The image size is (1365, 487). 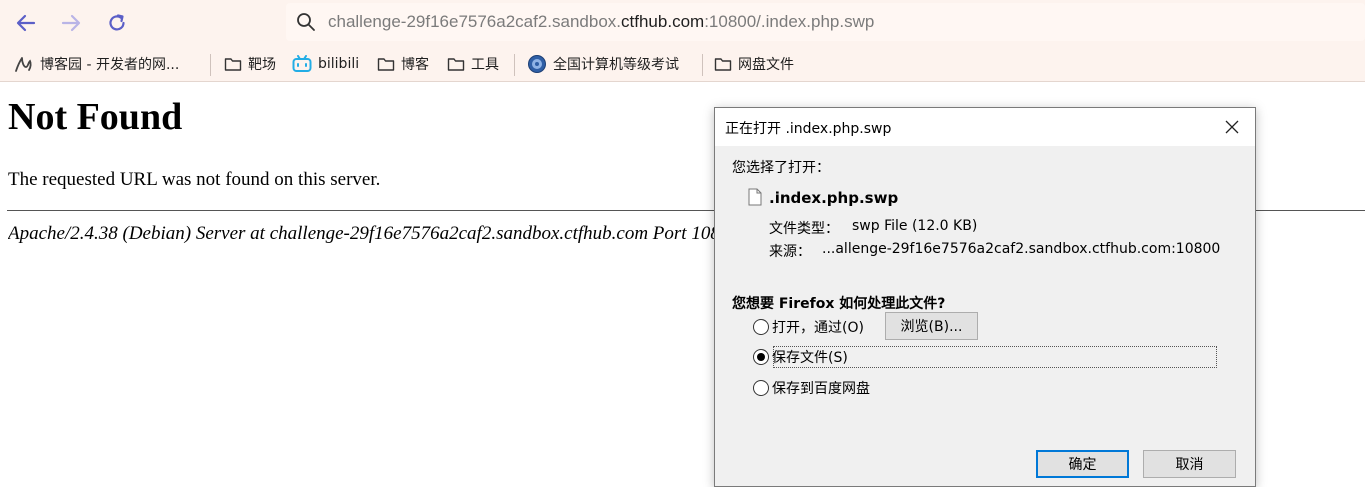 I want to click on bookmark-label: 全国计算机等级考试, so click(x=616, y=65).